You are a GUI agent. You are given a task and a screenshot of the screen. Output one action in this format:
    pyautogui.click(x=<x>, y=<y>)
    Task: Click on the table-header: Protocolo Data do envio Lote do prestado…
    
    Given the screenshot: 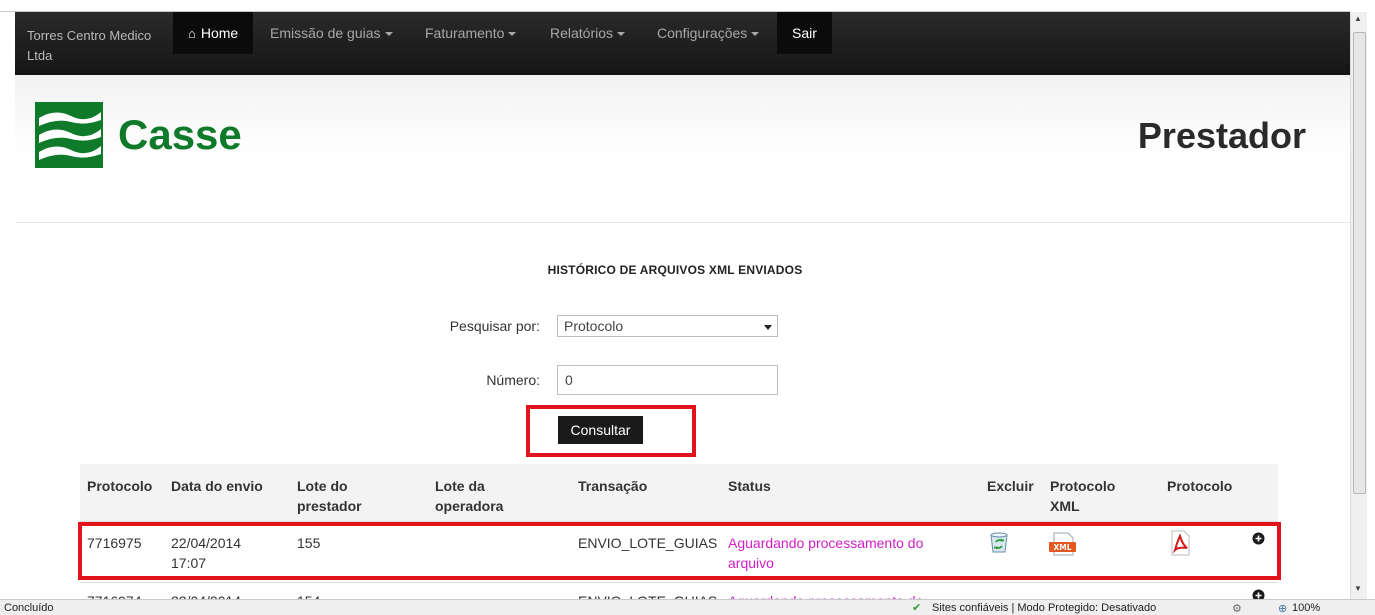 What is the action you would take?
    pyautogui.click(x=679, y=492)
    